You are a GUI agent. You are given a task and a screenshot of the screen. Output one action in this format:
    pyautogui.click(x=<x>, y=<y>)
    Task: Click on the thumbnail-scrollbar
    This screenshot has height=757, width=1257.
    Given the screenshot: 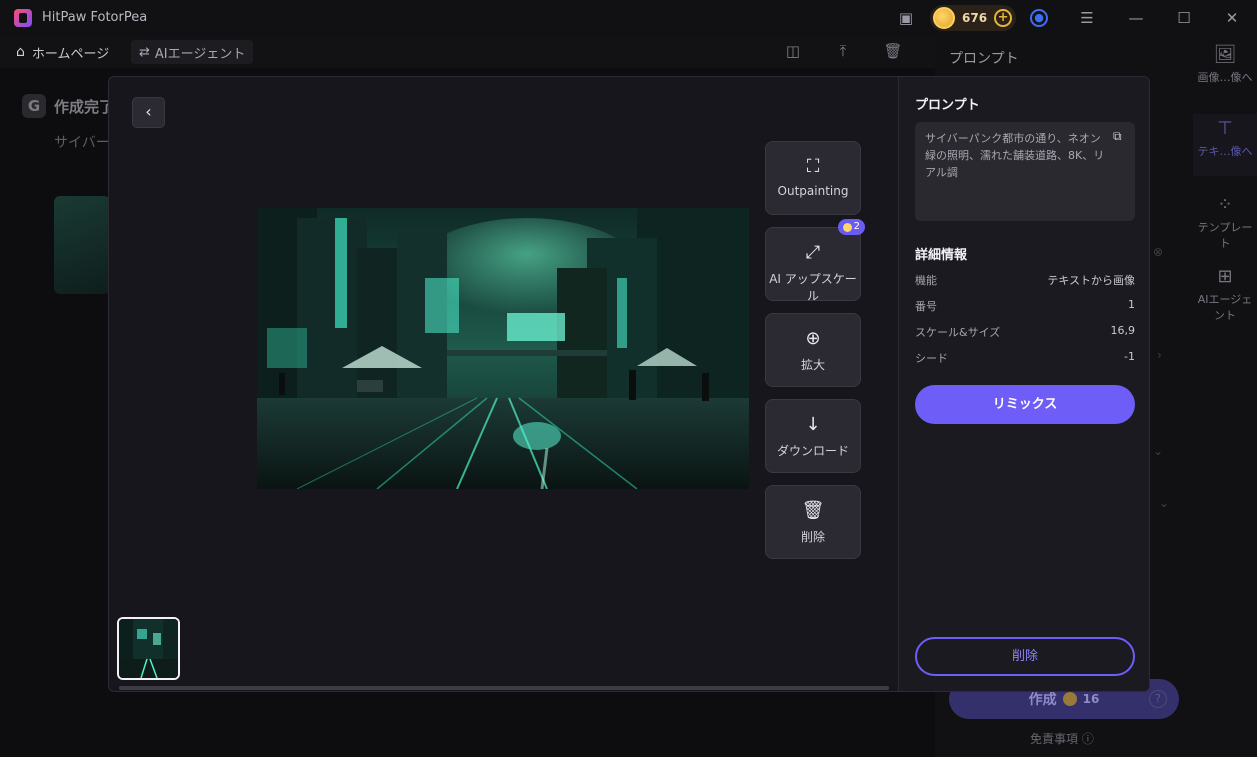 What is the action you would take?
    pyautogui.click(x=504, y=688)
    